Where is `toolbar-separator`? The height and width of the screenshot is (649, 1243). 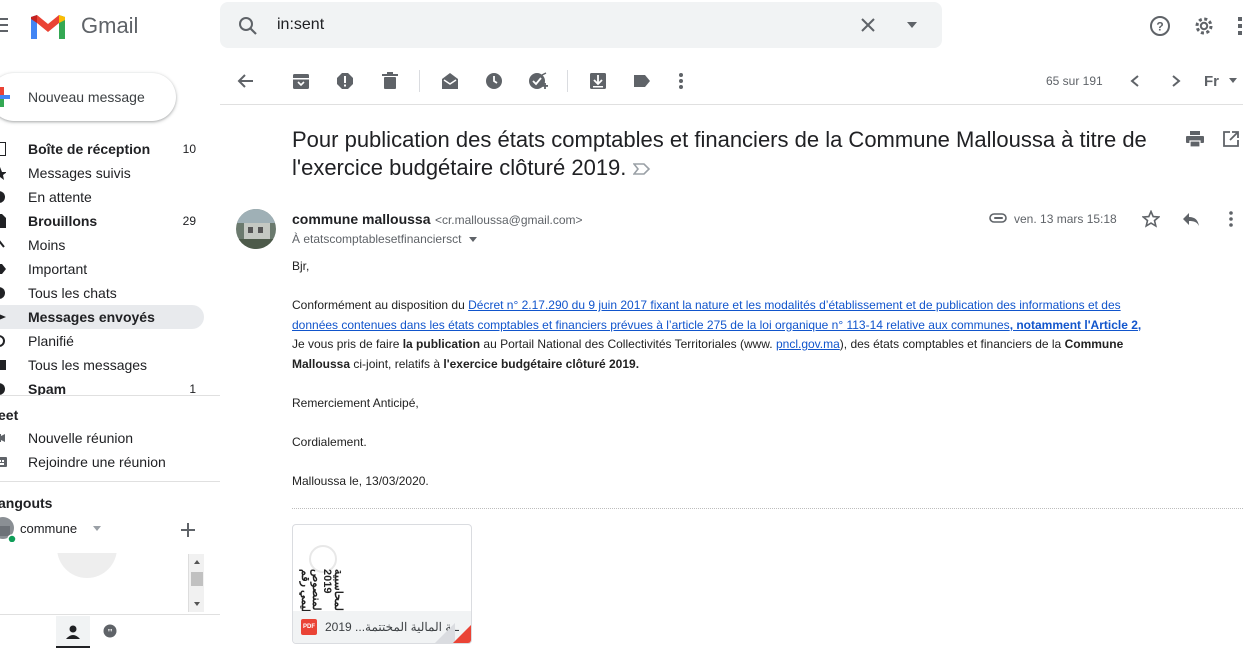
toolbar-separator is located at coordinates (419, 81).